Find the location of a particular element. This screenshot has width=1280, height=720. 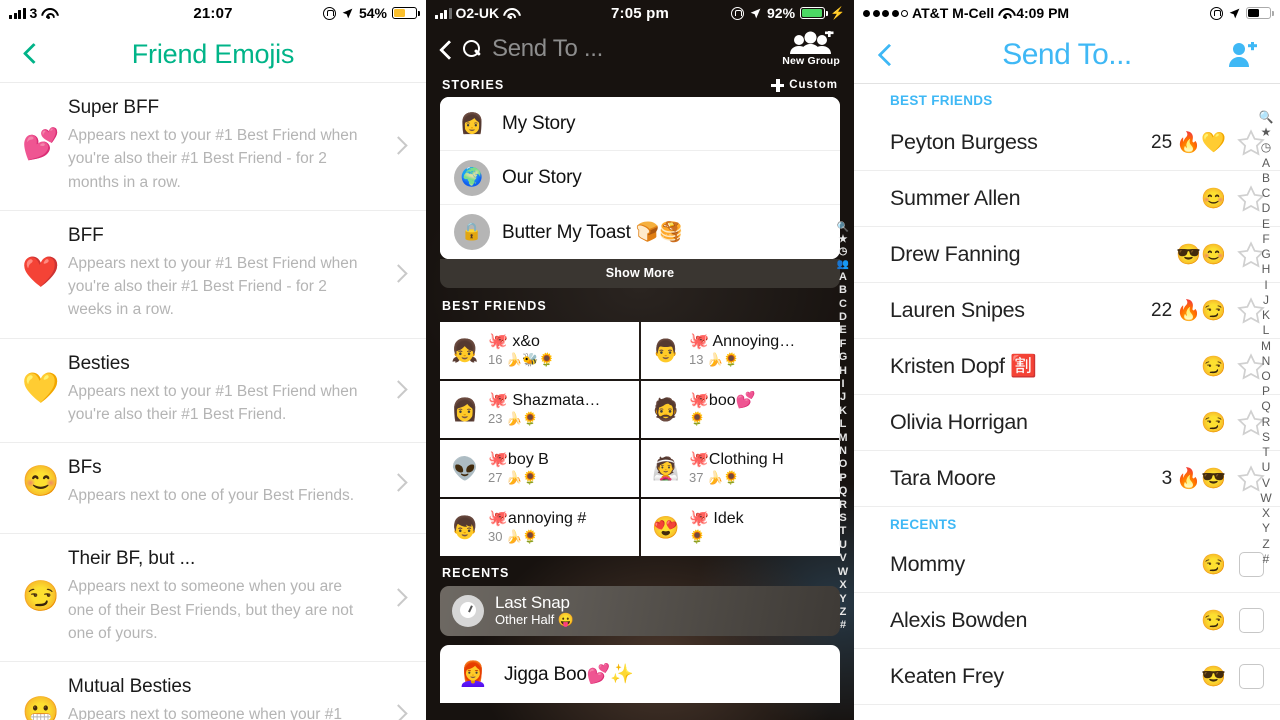

list-item: 👨 🐙 Annoying… 13 🍌🌻 is located at coordinates (740, 350).